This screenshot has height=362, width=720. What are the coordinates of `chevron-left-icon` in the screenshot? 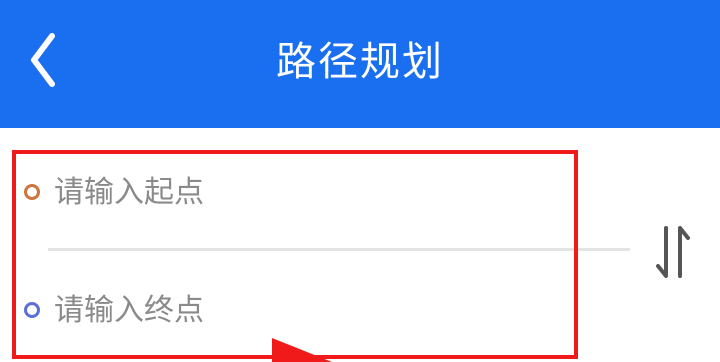 It's located at (43, 60).